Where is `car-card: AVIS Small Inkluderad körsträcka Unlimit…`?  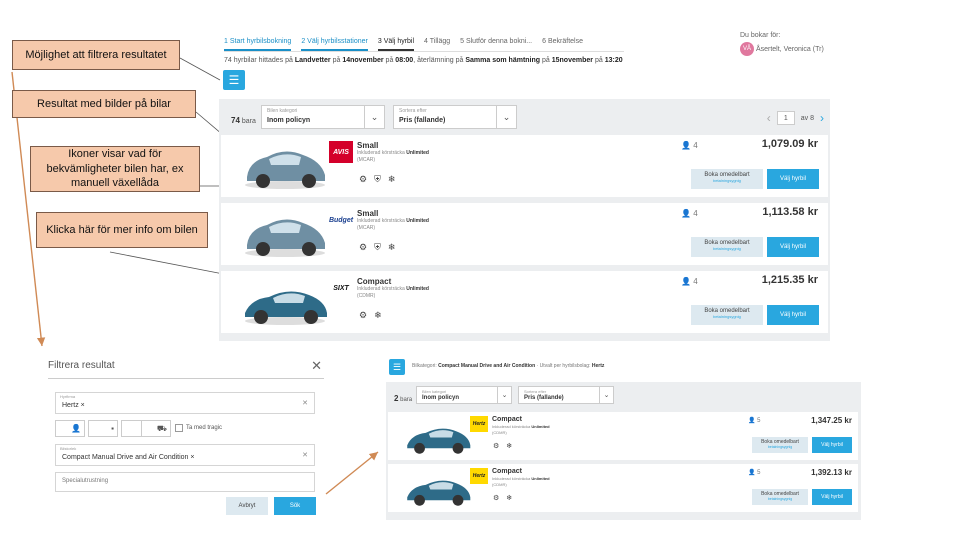
car-card: AVIS Small Inkluderad körsträcka Unlimit… is located at coordinates (524, 166).